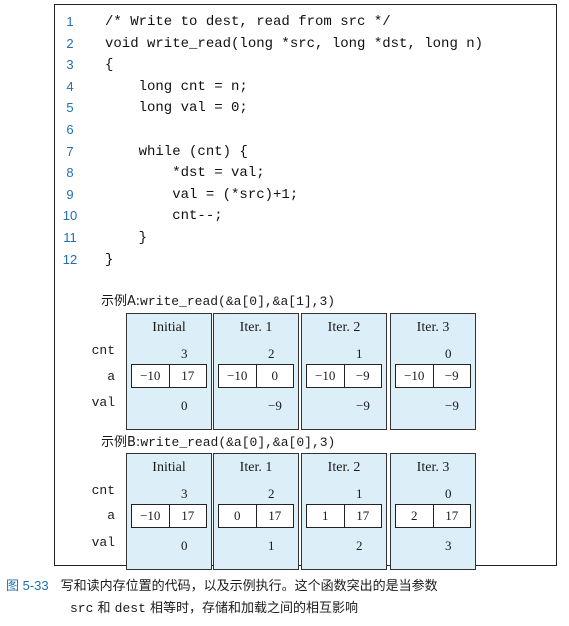 The width and height of the screenshot is (569, 626). What do you see at coordinates (70, 129) in the screenshot?
I see `line-number: 6` at bounding box center [70, 129].